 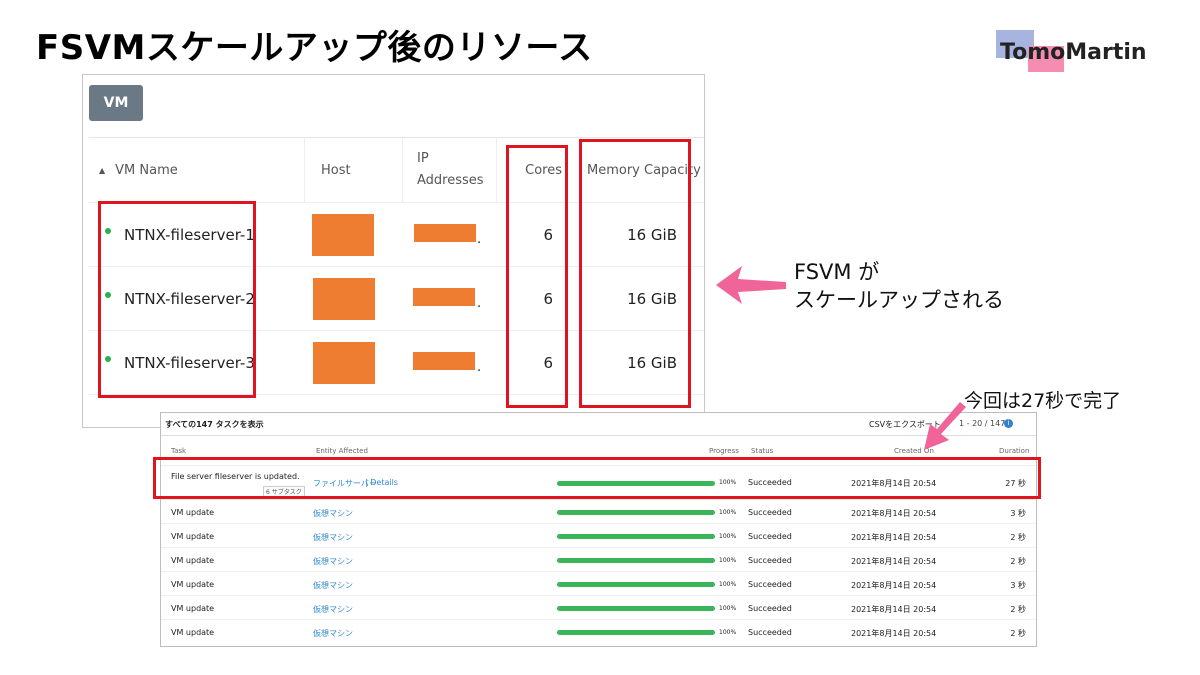 I want to click on col-vm-name: ▲ VM Name, so click(x=197, y=170).